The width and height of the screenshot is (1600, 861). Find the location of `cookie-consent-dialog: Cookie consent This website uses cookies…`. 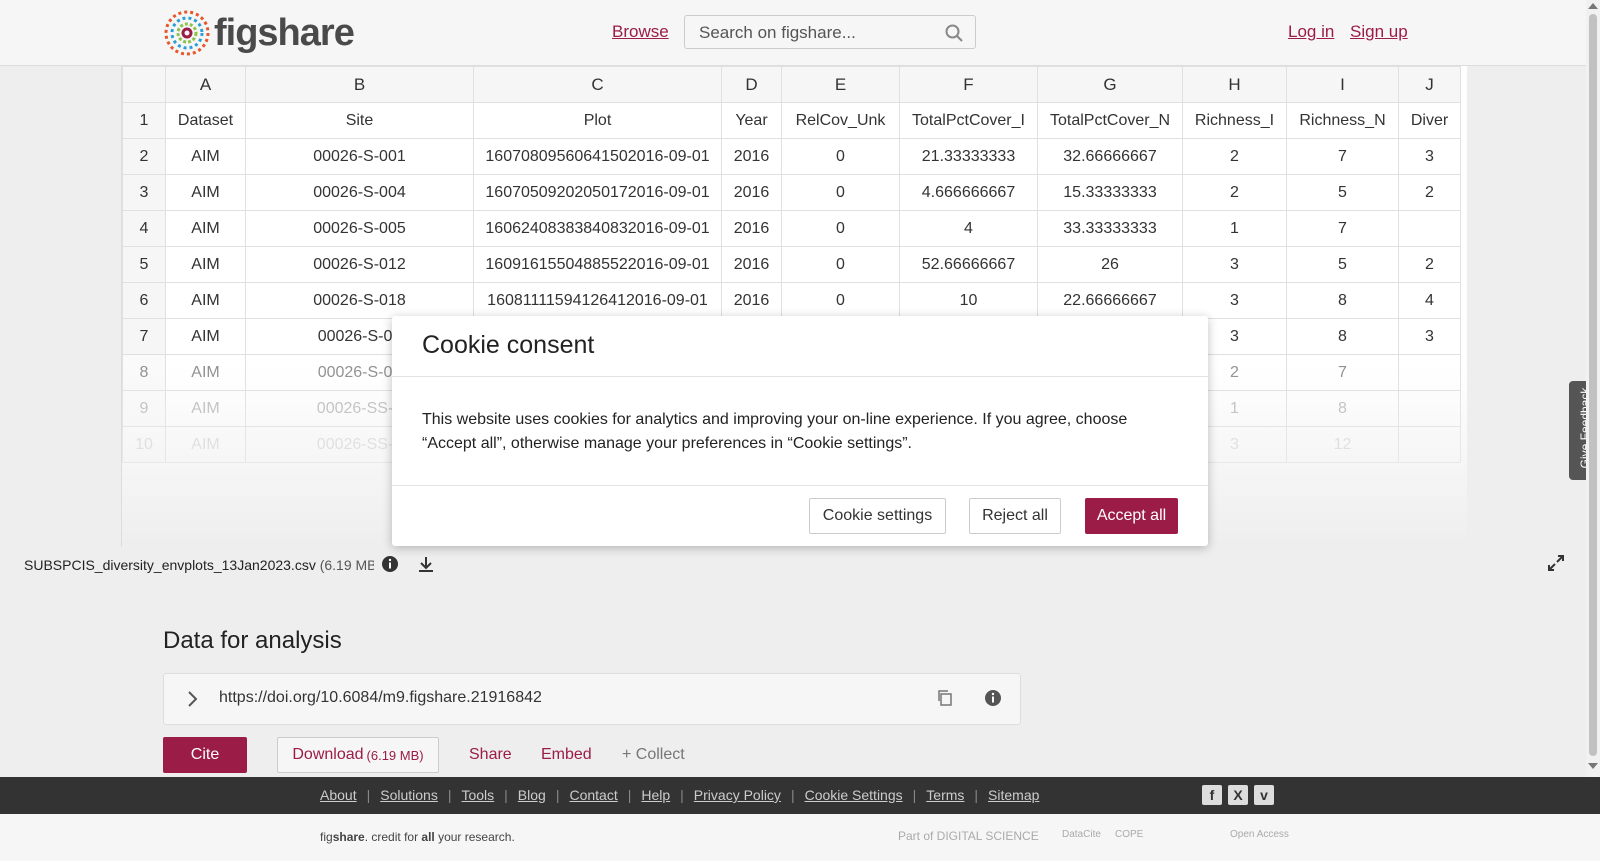

cookie-consent-dialog: Cookie consent This website uses cookies… is located at coordinates (800, 431).